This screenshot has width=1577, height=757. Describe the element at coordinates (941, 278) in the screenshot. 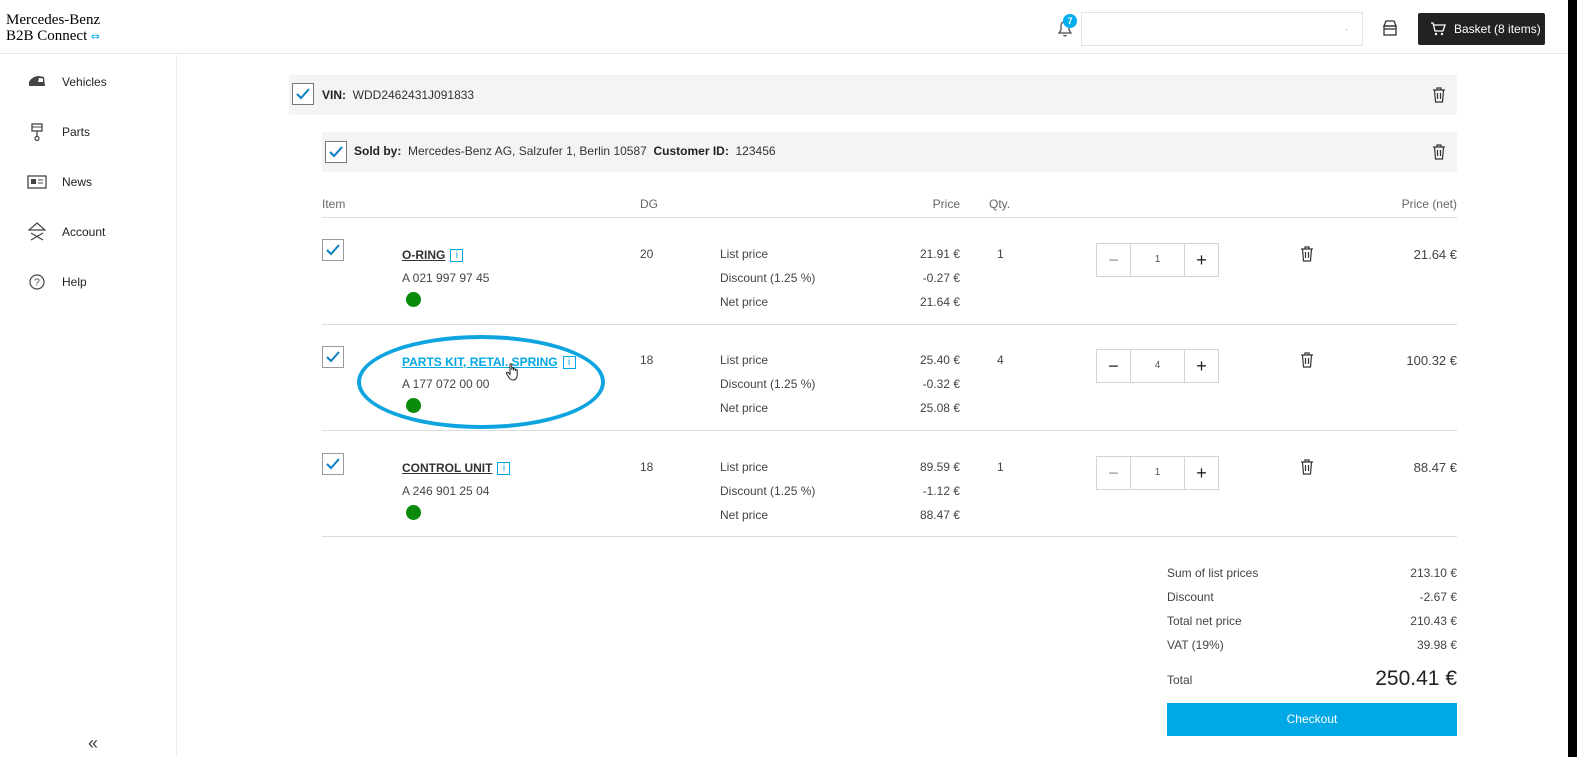

I see `discount-value: -0.27 €` at that location.